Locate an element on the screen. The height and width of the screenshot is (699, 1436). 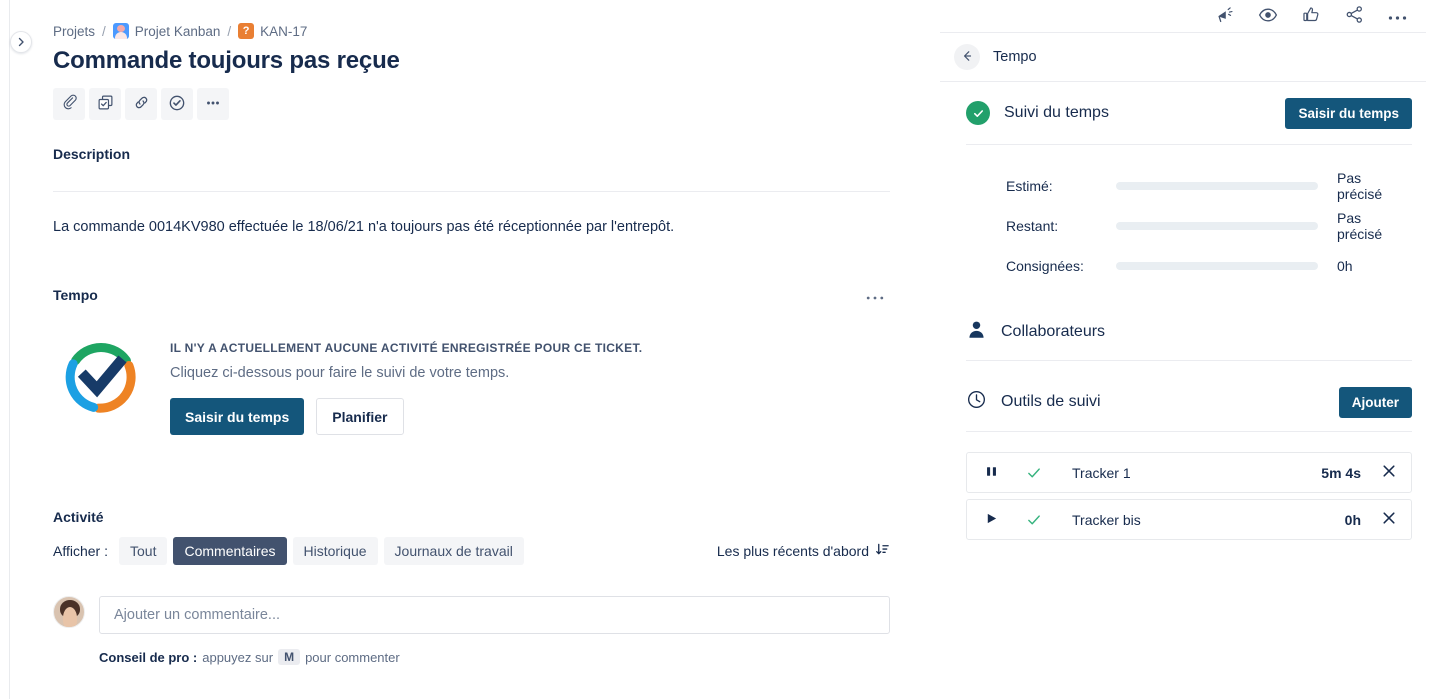
pro-tip-after: pour commenter is located at coordinates (352, 657).